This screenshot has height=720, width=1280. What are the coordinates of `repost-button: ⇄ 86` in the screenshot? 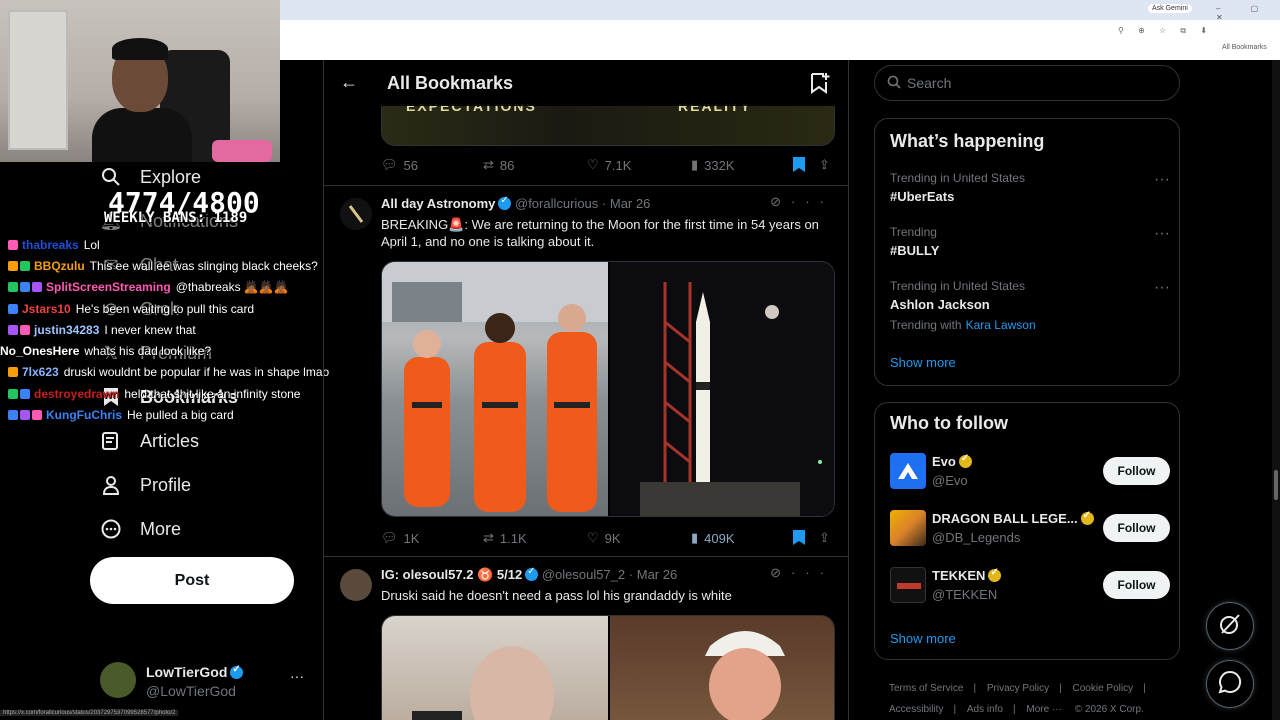 It's located at (498, 165).